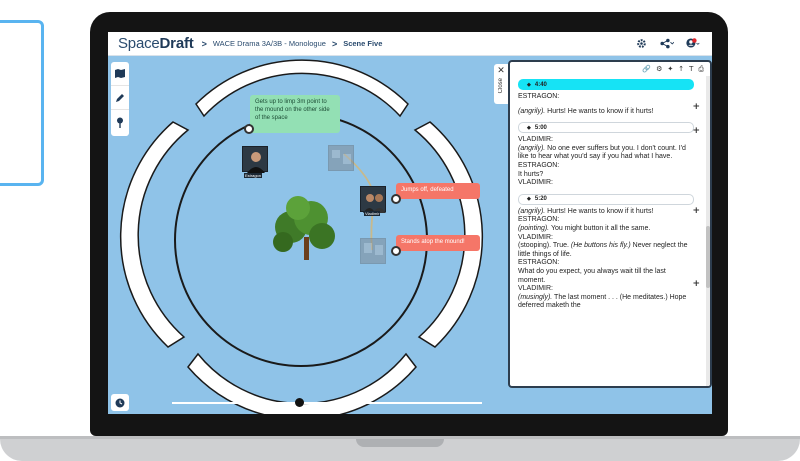 The height and width of the screenshot is (461, 800). What do you see at coordinates (120, 122) in the screenshot?
I see `pin-icon` at bounding box center [120, 122].